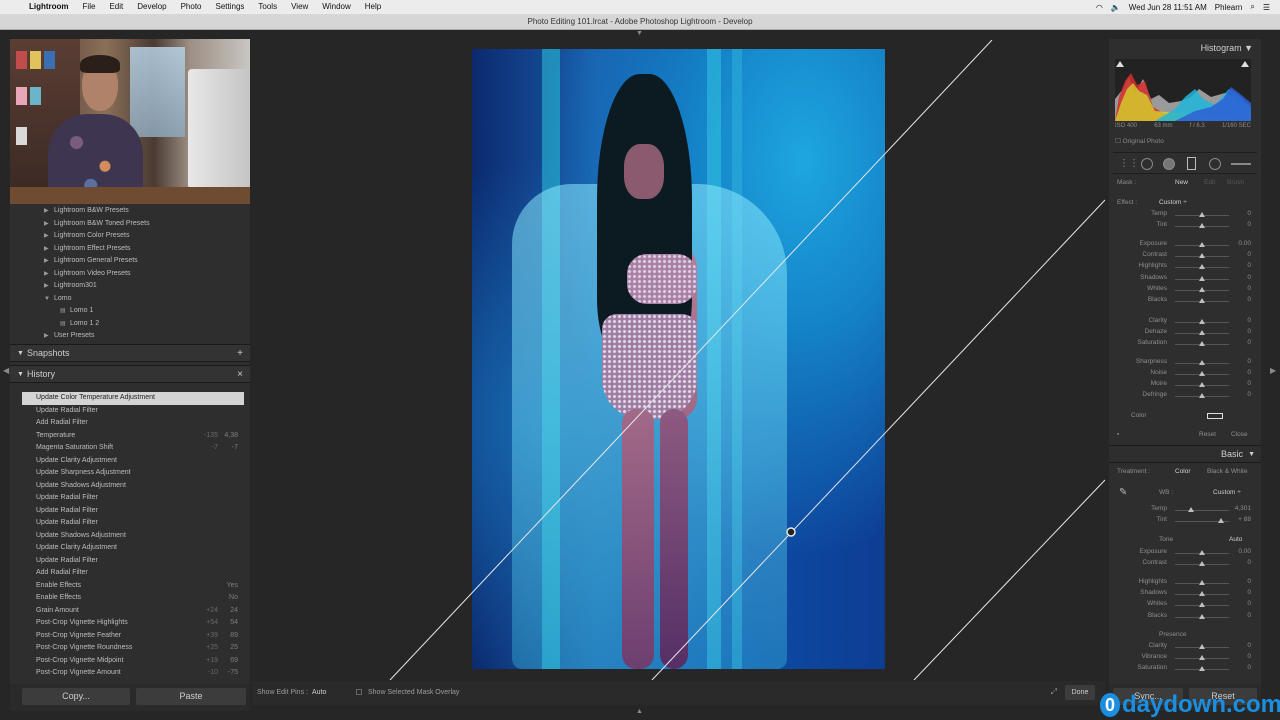  Describe the element at coordinates (1251, 454) in the screenshot. I see `collapse-triangle-icon: ▼` at that location.